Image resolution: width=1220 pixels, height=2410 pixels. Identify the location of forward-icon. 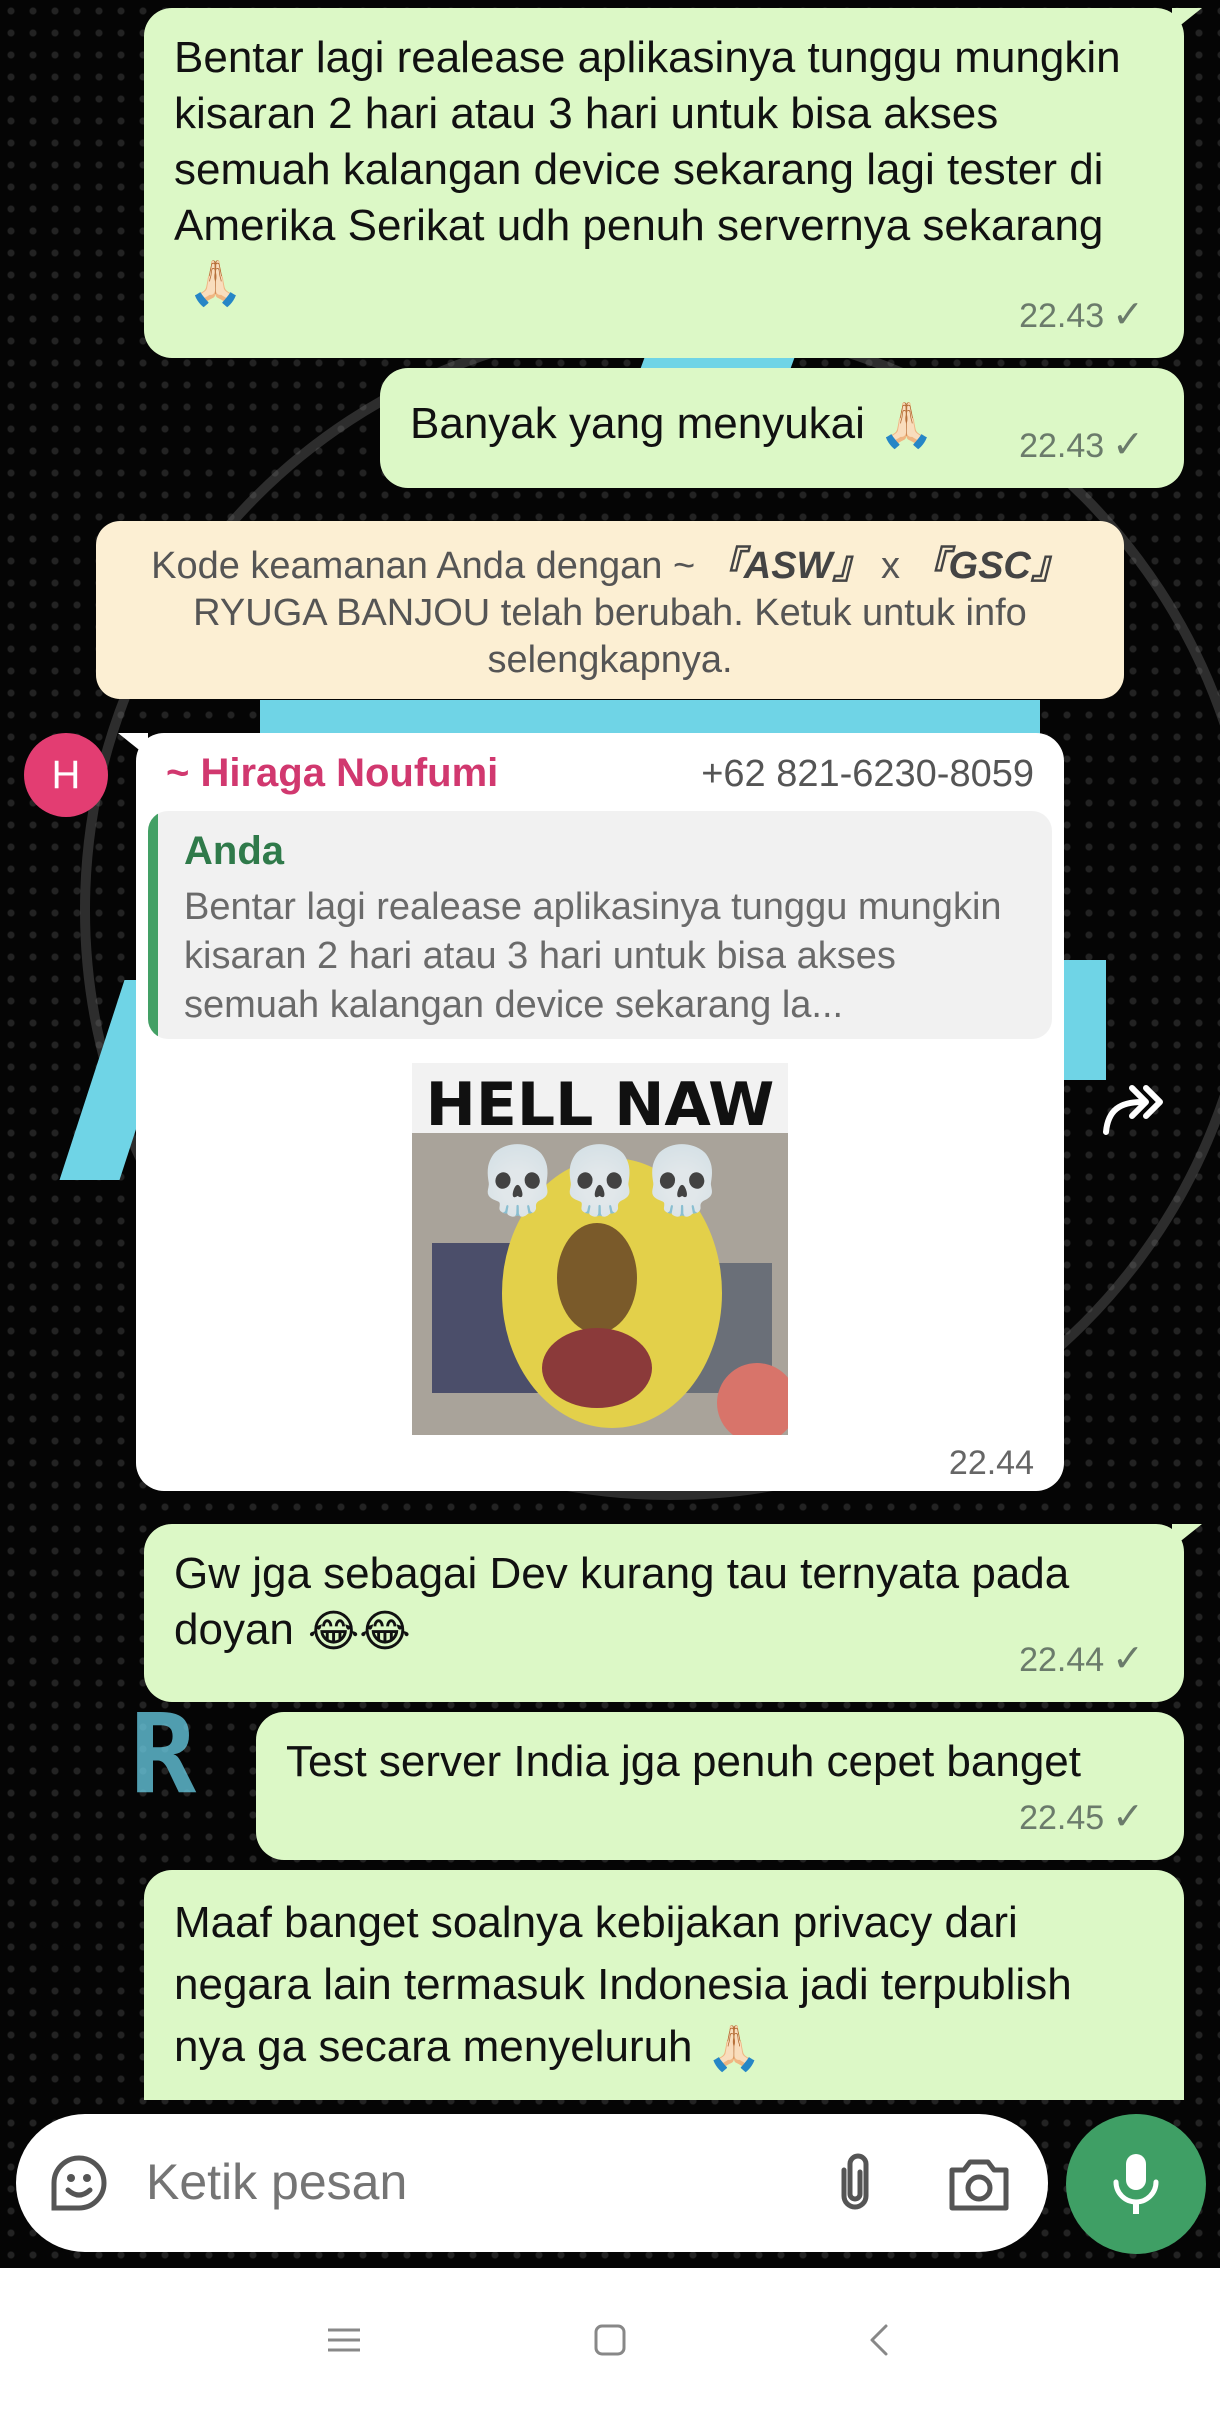
(1134, 1110).